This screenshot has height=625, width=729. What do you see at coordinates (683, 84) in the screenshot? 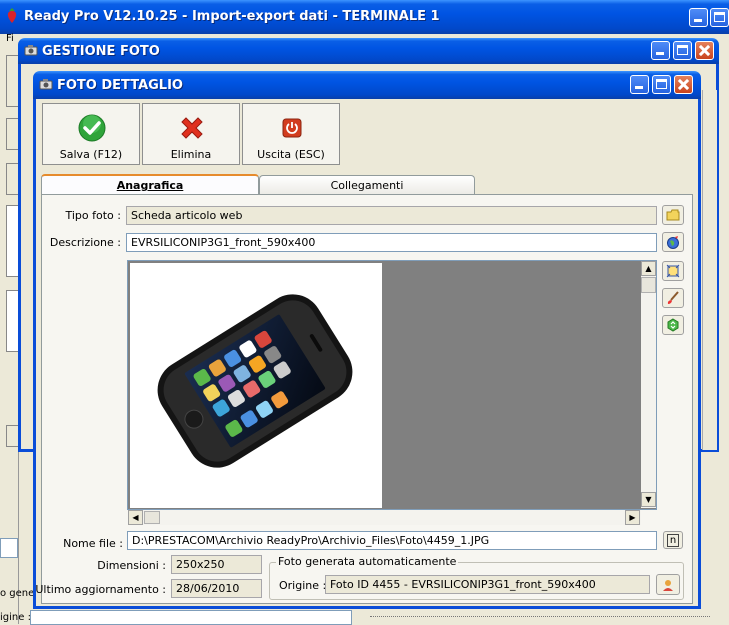
I see `dialog-close-button` at bounding box center [683, 84].